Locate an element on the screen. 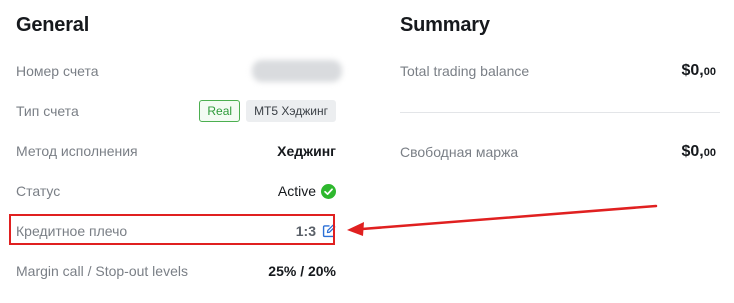  execution-method-row: Метод исполнения Хеджинг is located at coordinates (176, 151).